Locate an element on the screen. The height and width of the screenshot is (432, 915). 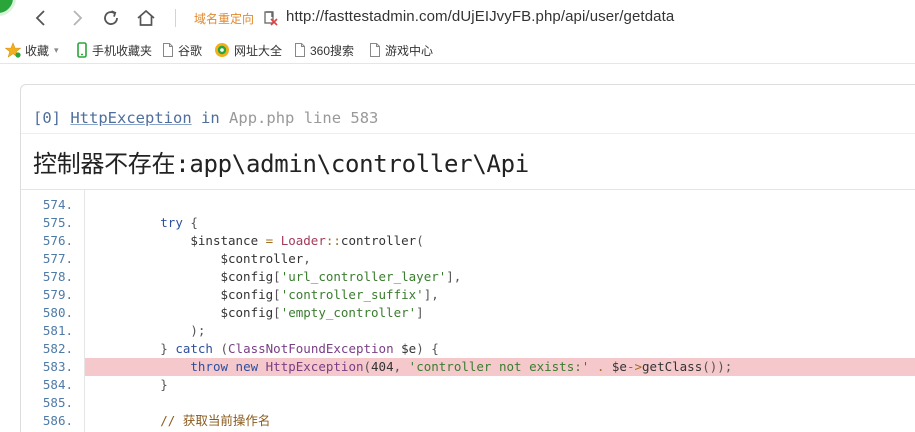
line-number: 583. is located at coordinates (57, 366).